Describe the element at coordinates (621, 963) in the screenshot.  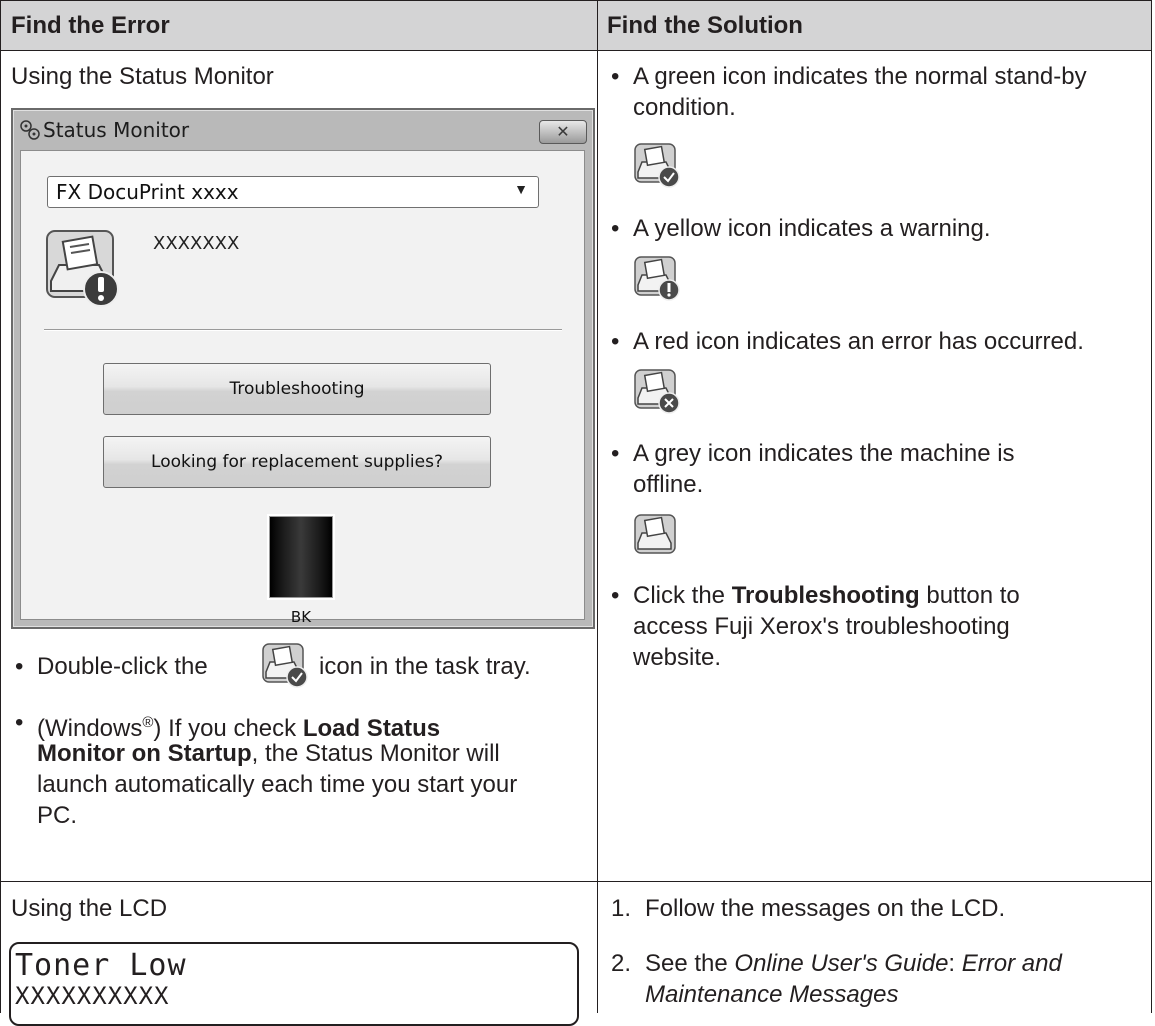
I see `step-2-number: 2.` at that location.